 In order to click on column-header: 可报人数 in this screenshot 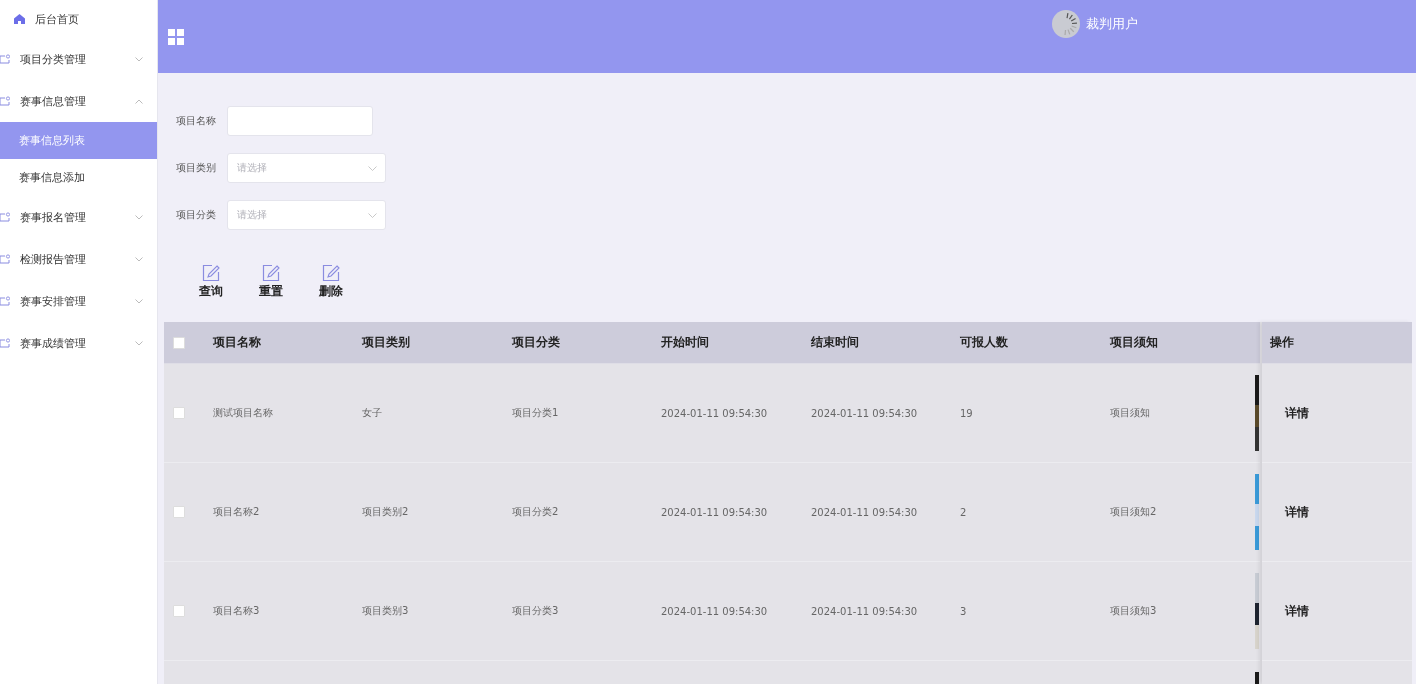, I will do `click(1035, 343)`.